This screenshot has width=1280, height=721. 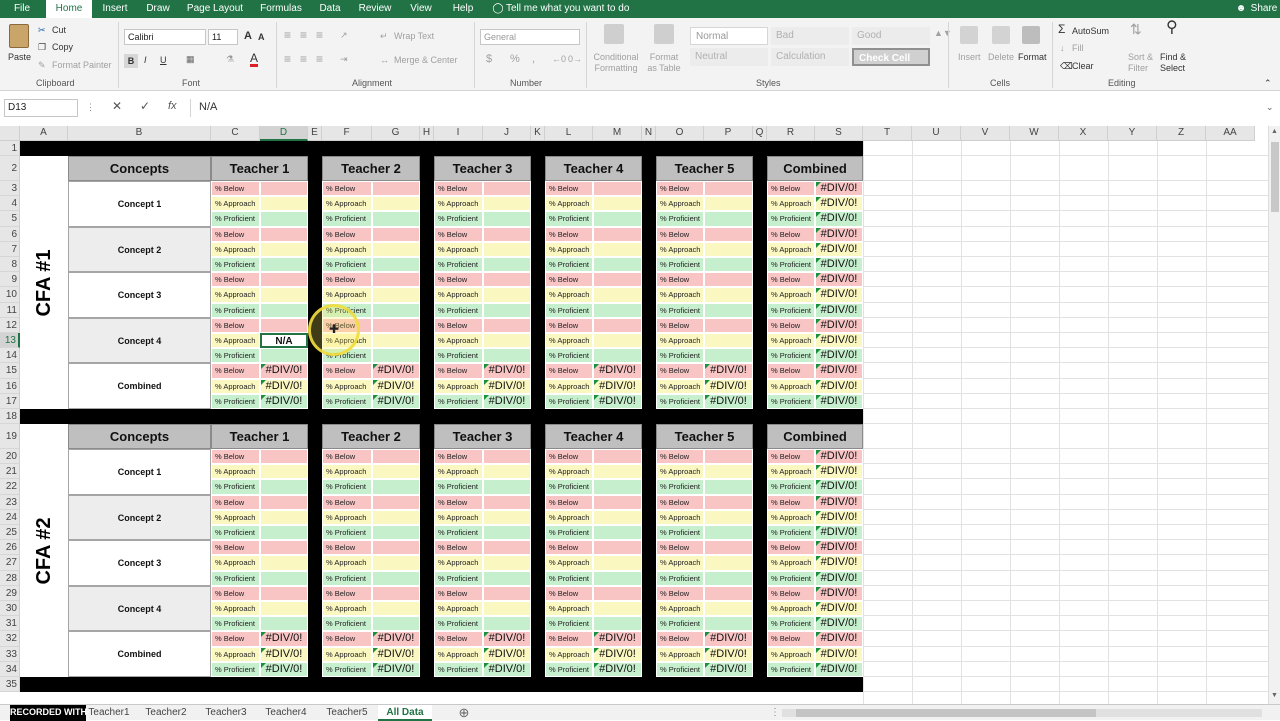 What do you see at coordinates (330, 9) in the screenshot?
I see `tab-data: Data` at bounding box center [330, 9].